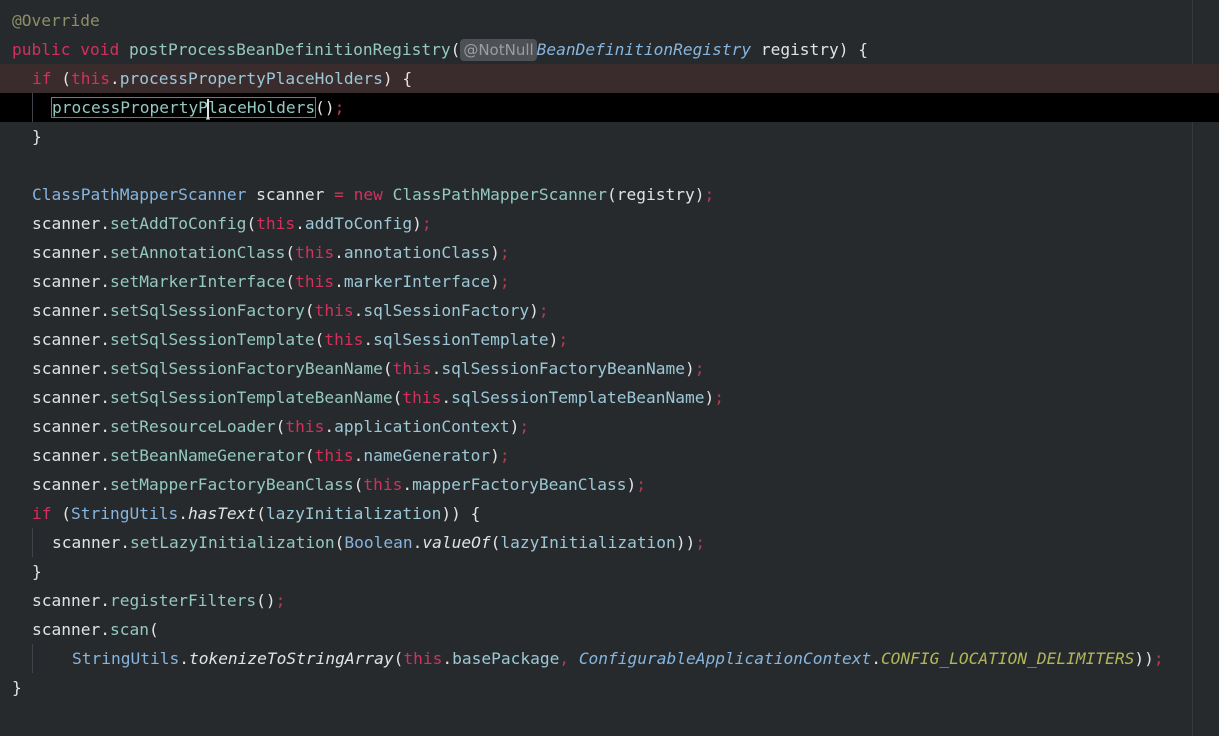 This screenshot has width=1219, height=736. I want to click on method-call: setMarkerInterface, so click(197, 281).